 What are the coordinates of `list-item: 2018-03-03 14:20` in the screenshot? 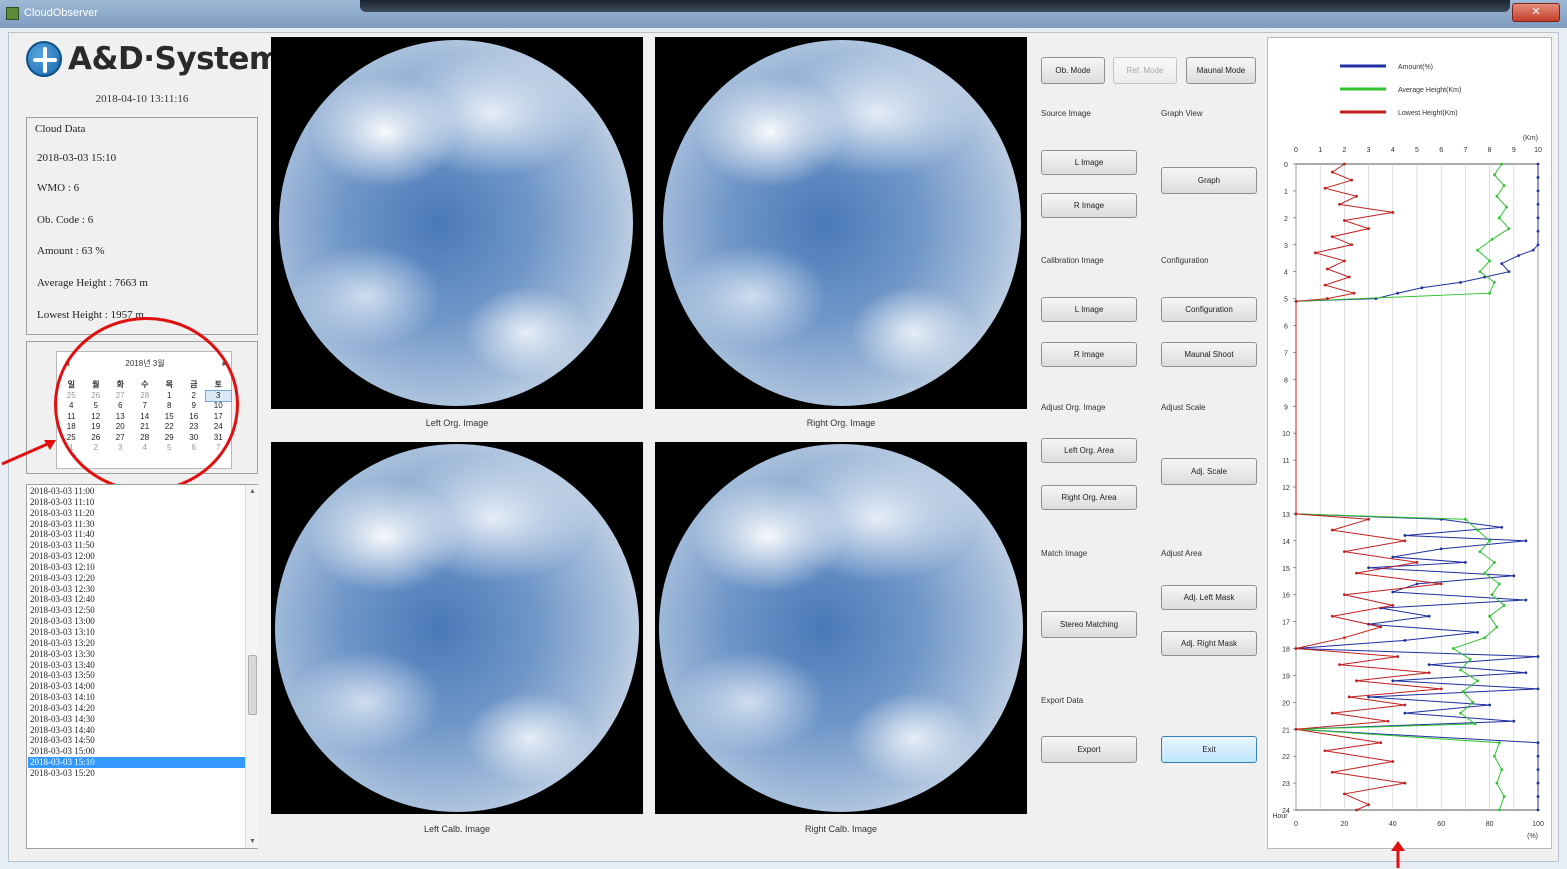 It's located at (136, 708).